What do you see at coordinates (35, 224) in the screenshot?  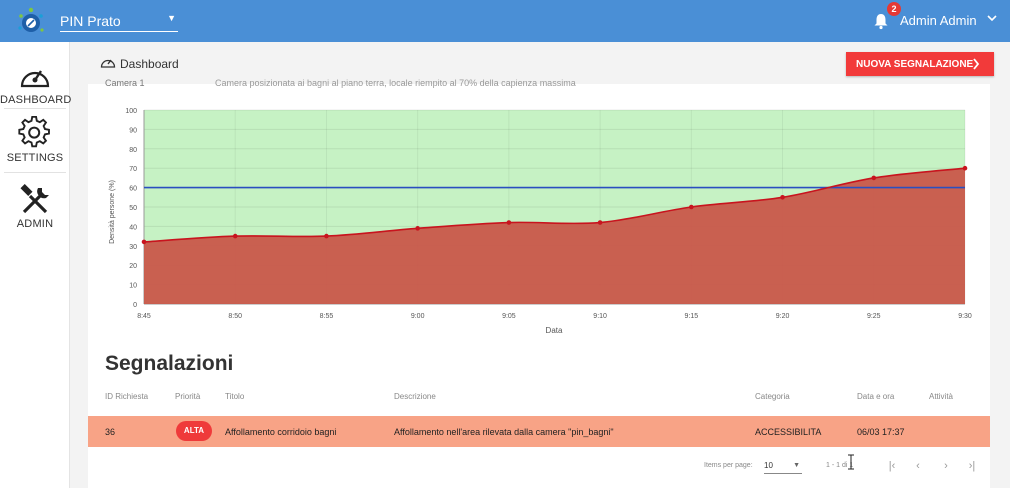 I see `sidebar-item-label: ADMIN` at bounding box center [35, 224].